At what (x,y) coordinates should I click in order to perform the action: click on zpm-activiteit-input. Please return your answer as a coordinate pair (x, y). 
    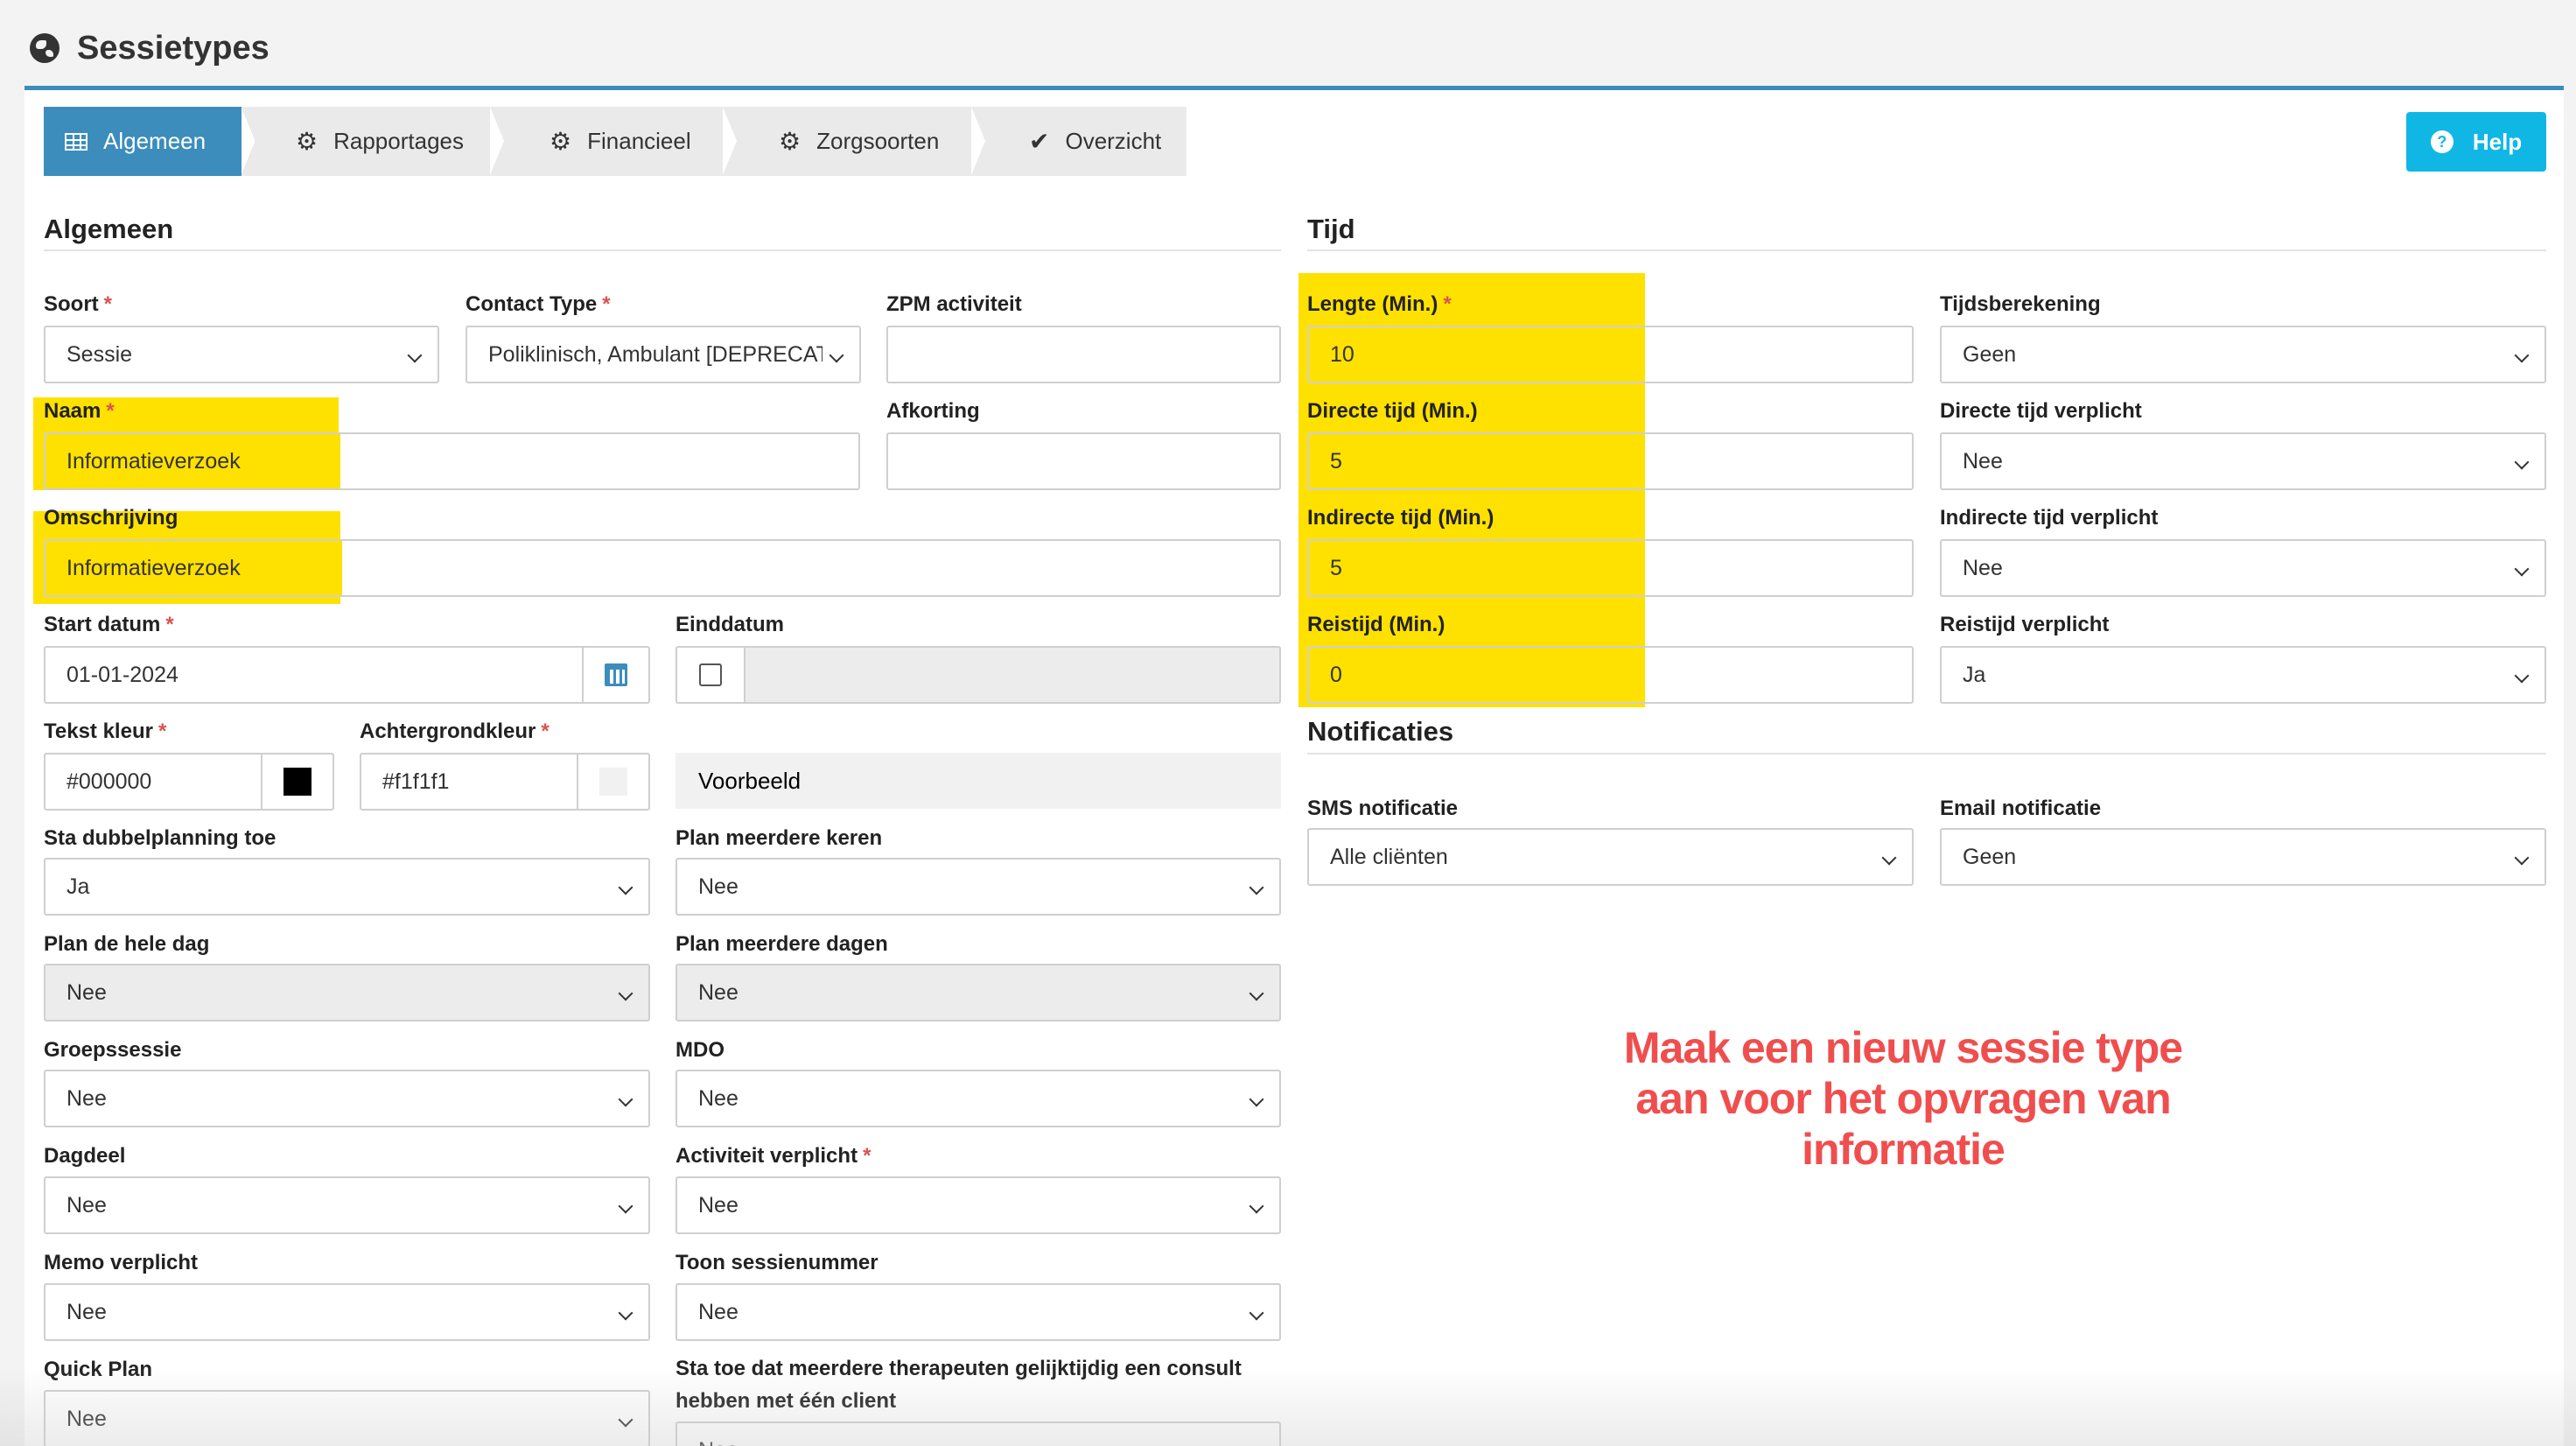
    Looking at the image, I should click on (1083, 354).